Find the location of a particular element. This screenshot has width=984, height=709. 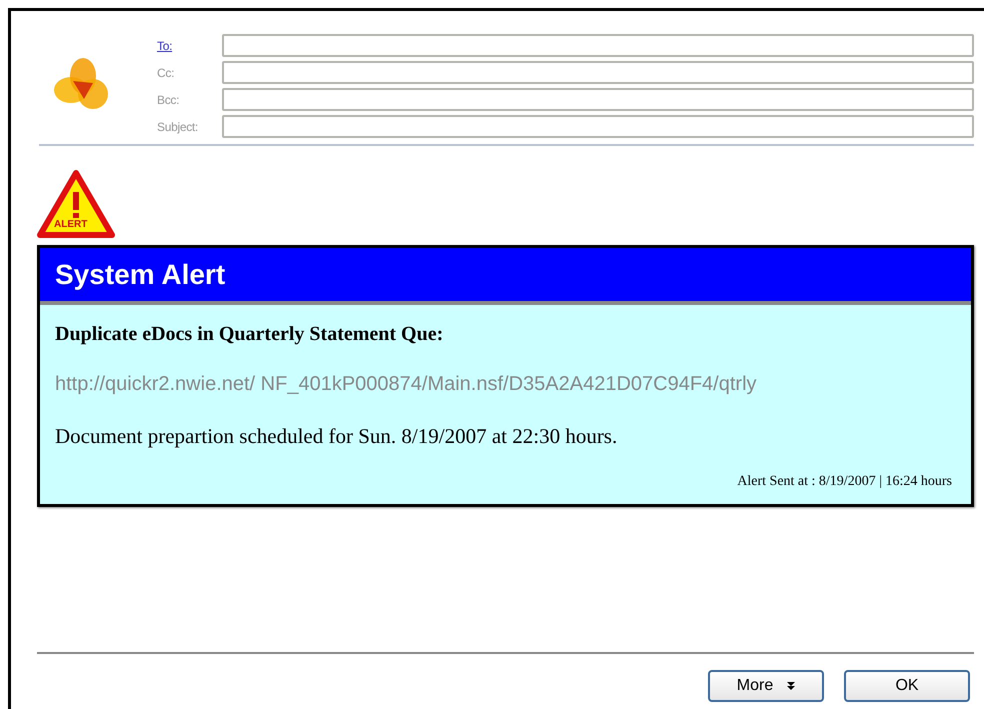

alert-heading: Duplicate eDocs in Quarterly Statement Que: is located at coordinates (249, 334).